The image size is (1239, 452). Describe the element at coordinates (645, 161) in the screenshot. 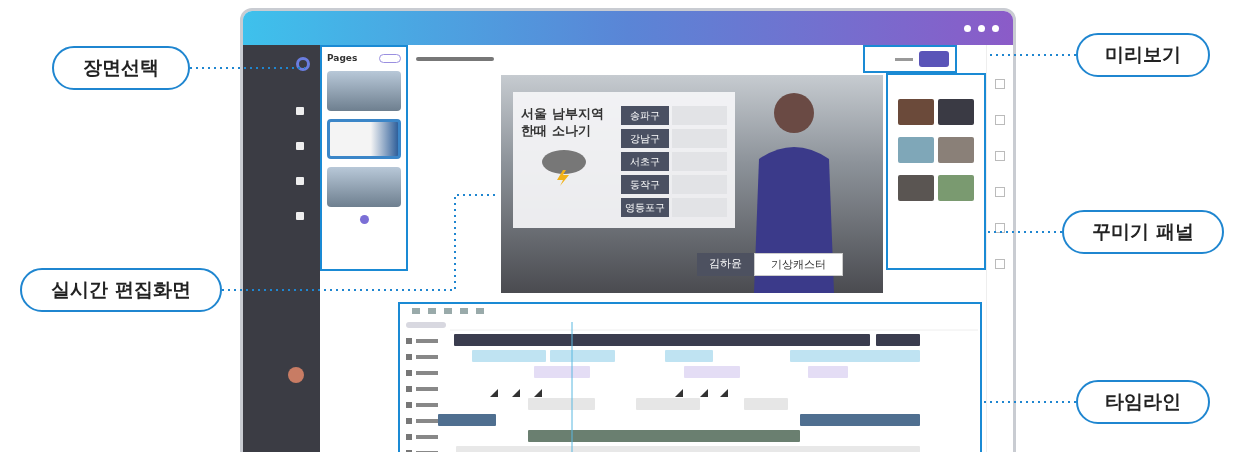

I see `district-label: 서초구` at that location.